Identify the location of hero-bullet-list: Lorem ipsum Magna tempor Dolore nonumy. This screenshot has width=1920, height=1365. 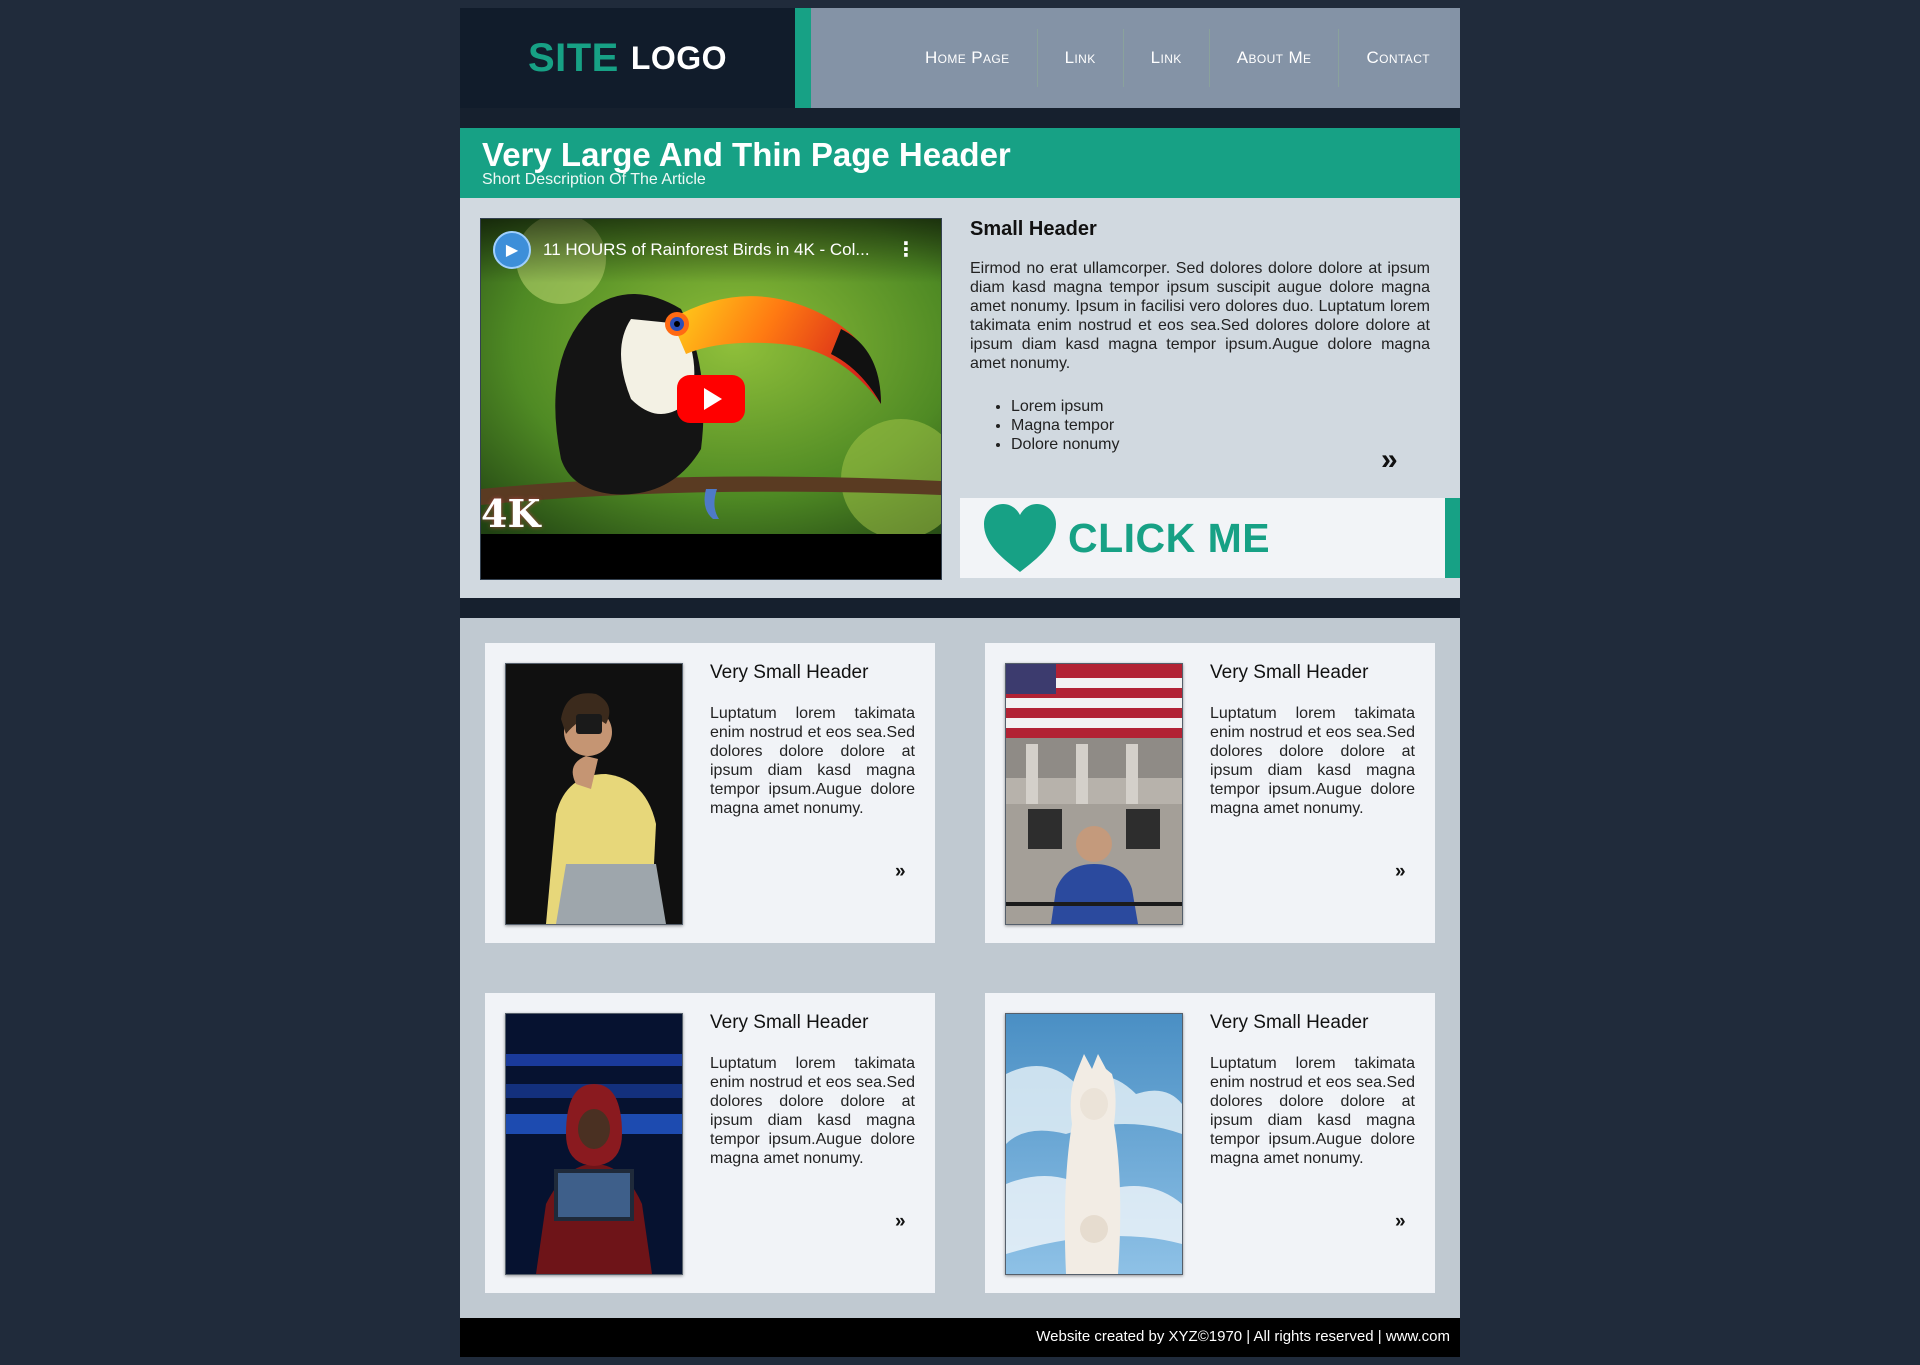
(1200, 425).